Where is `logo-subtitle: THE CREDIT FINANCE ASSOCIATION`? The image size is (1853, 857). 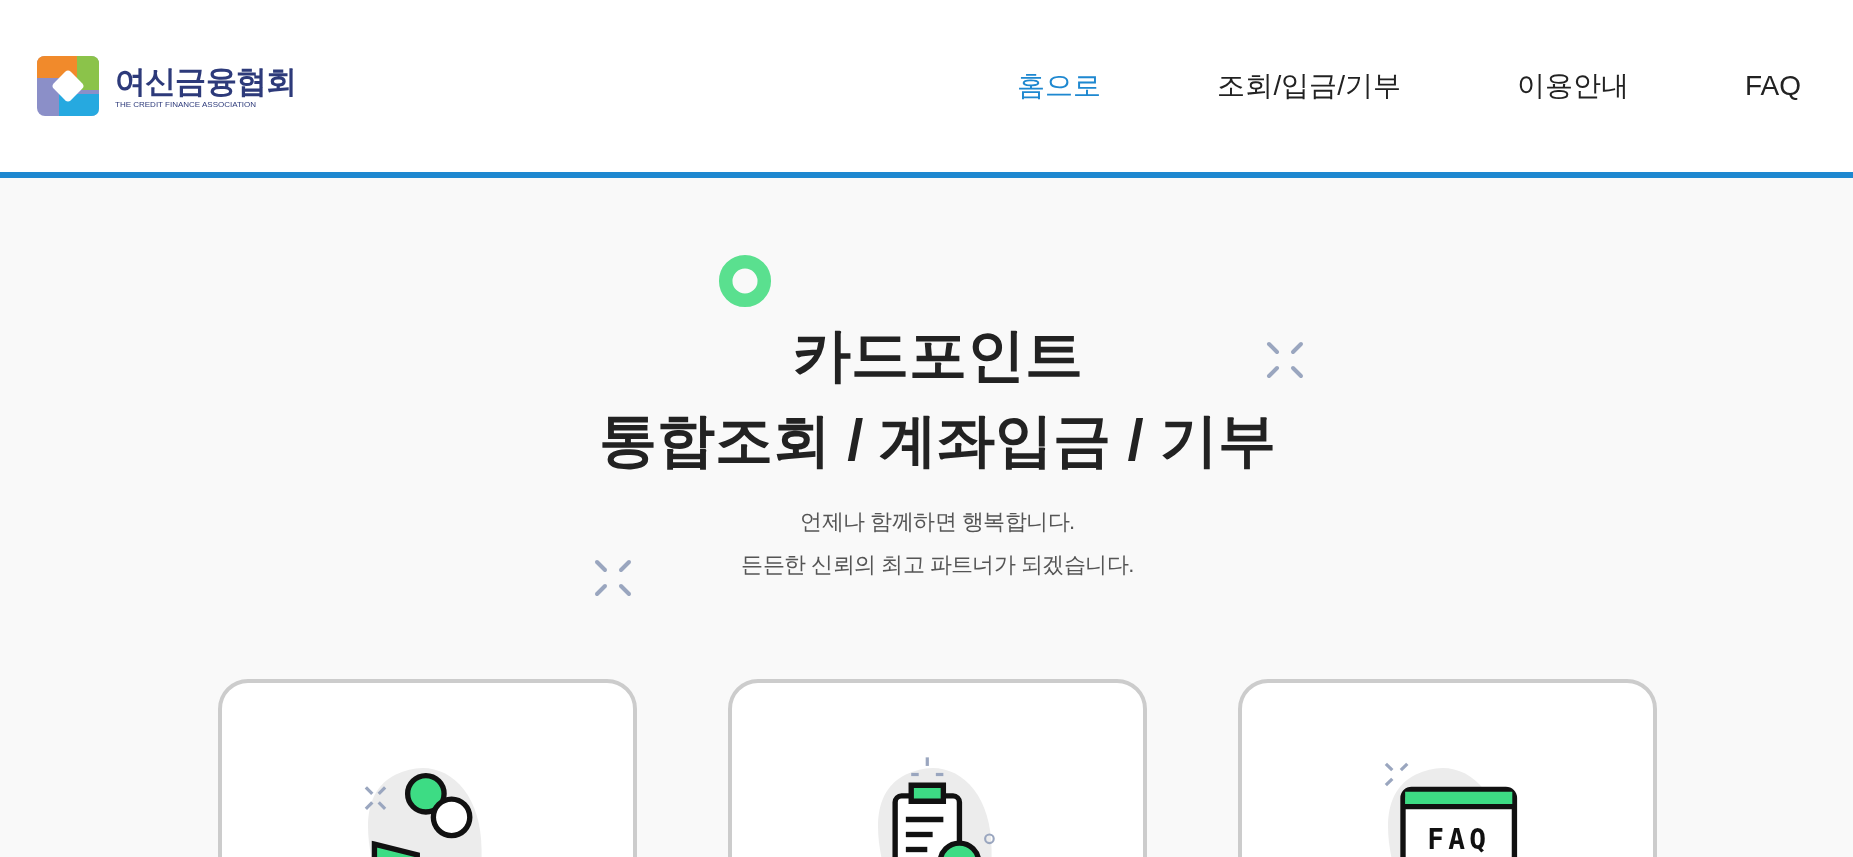 logo-subtitle: THE CREDIT FINANCE ASSOCIATION is located at coordinates (186, 105).